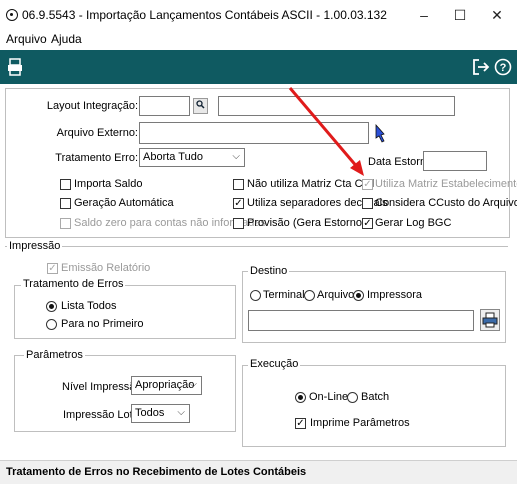  What do you see at coordinates (66, 39) in the screenshot?
I see `menu-ajuda: Ajuda` at bounding box center [66, 39].